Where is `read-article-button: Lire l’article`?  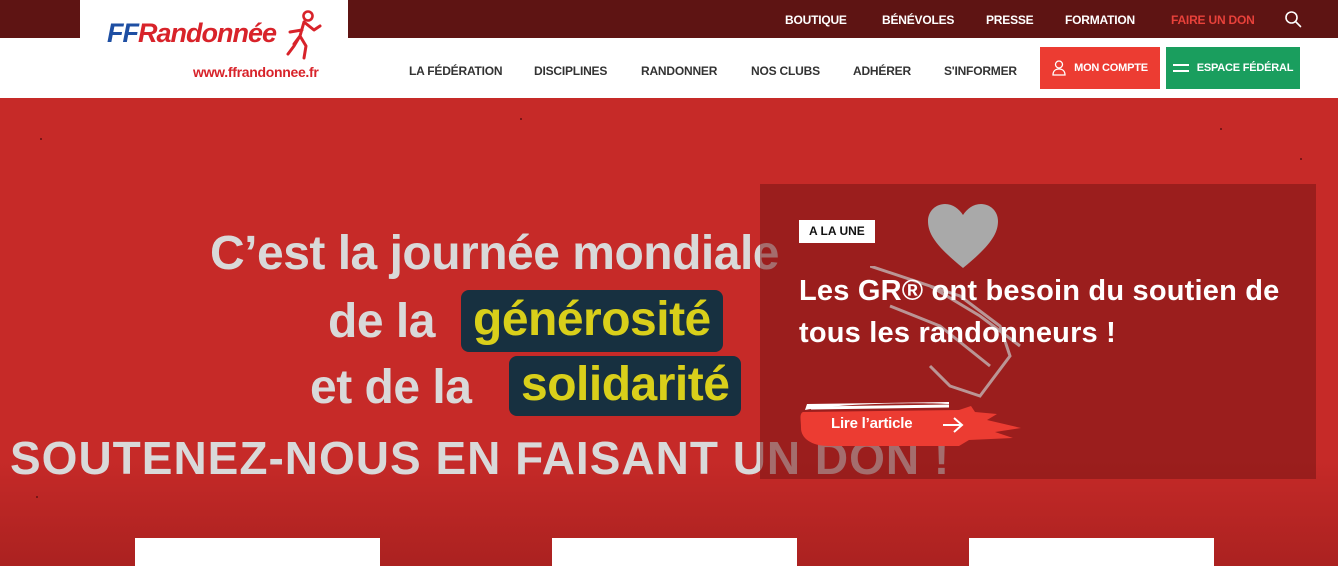
read-article-button: Lire l’article is located at coordinates (913, 425).